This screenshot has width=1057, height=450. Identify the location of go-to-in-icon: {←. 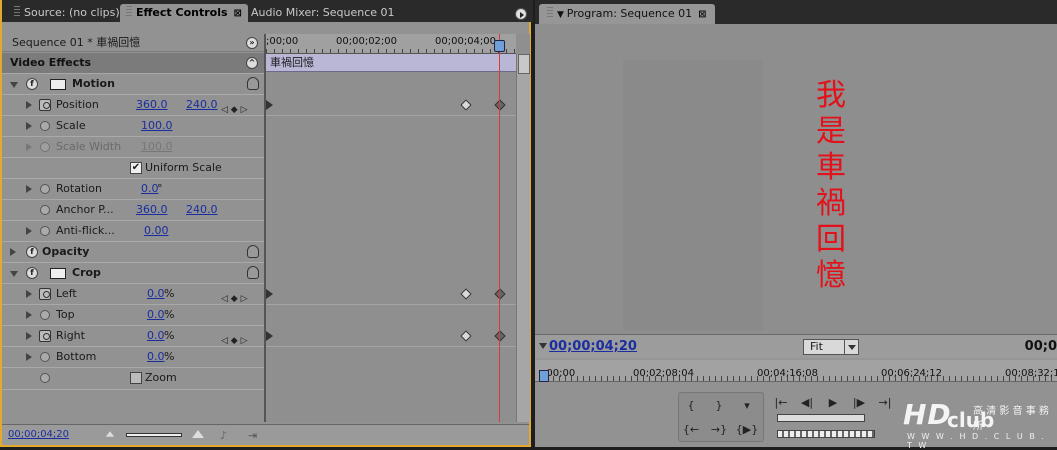
(691, 430).